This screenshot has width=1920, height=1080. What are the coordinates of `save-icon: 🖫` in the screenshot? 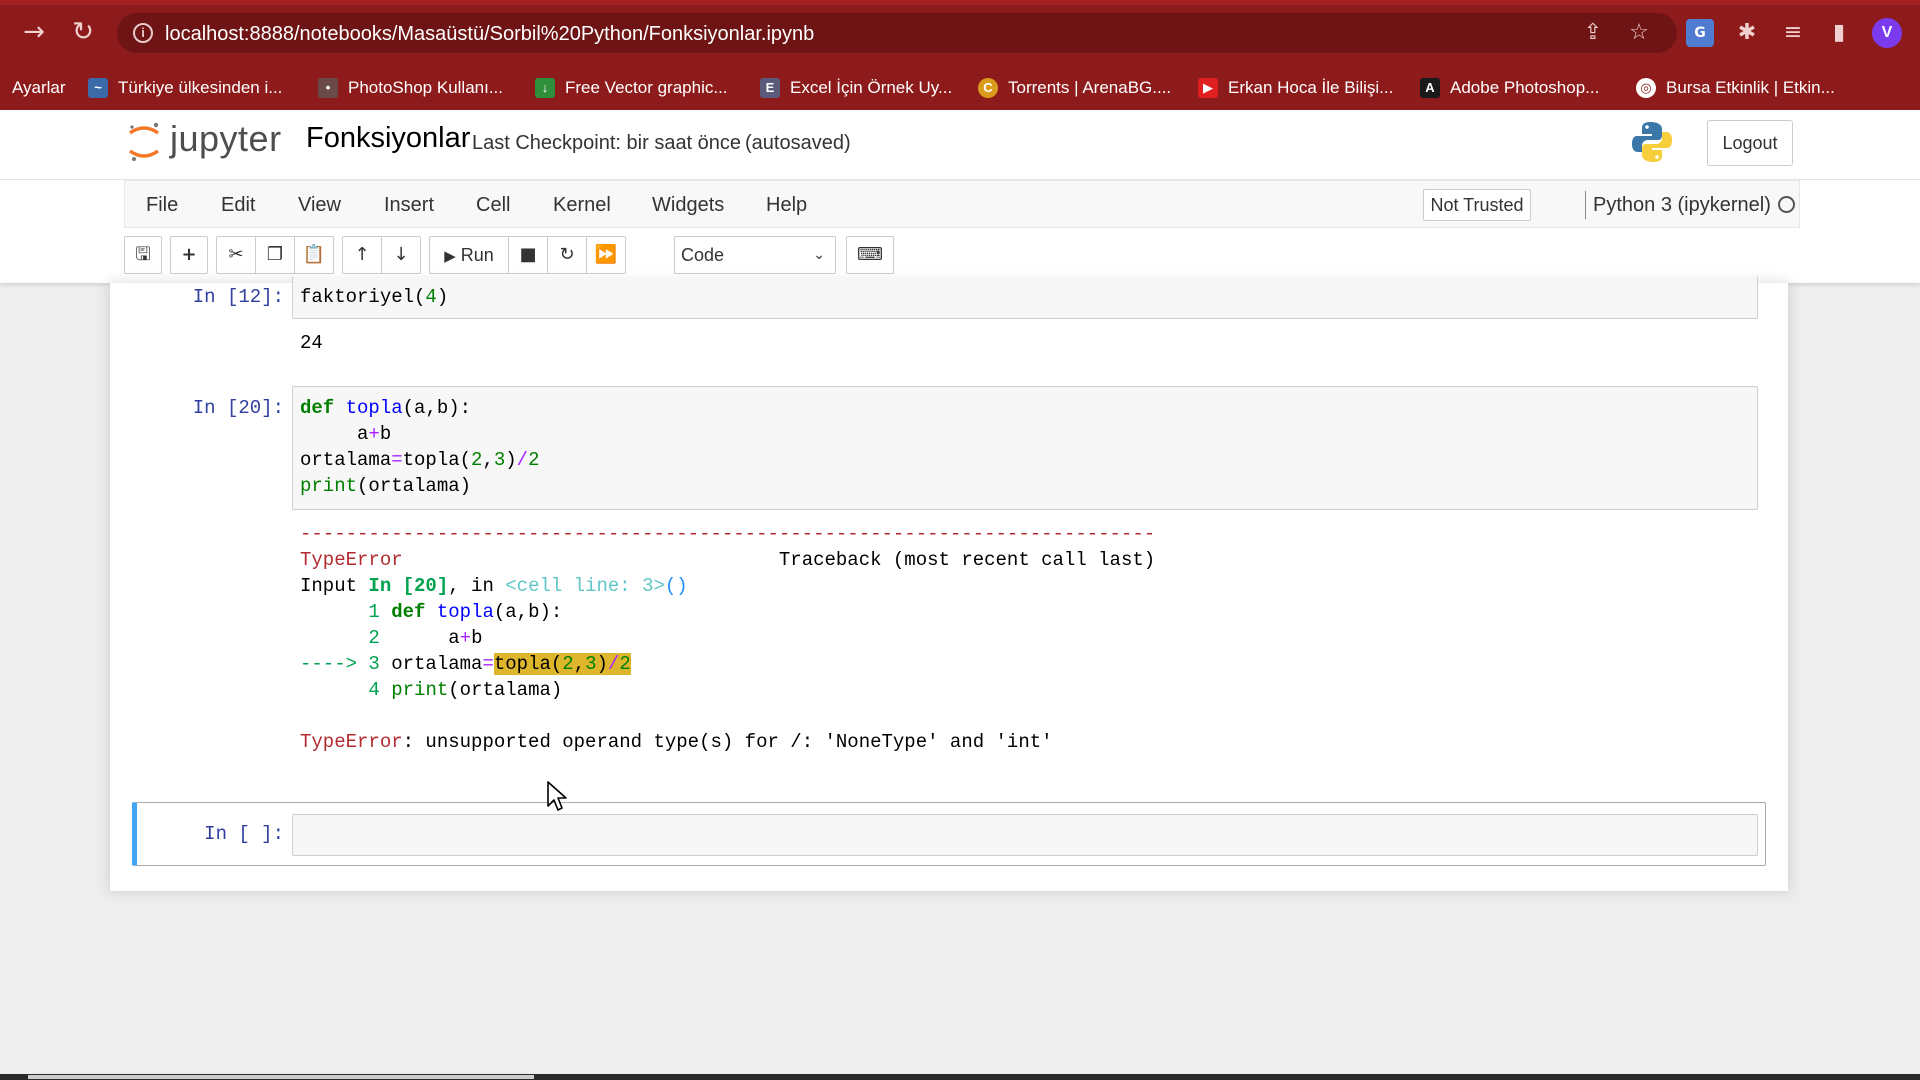 It's located at (143, 255).